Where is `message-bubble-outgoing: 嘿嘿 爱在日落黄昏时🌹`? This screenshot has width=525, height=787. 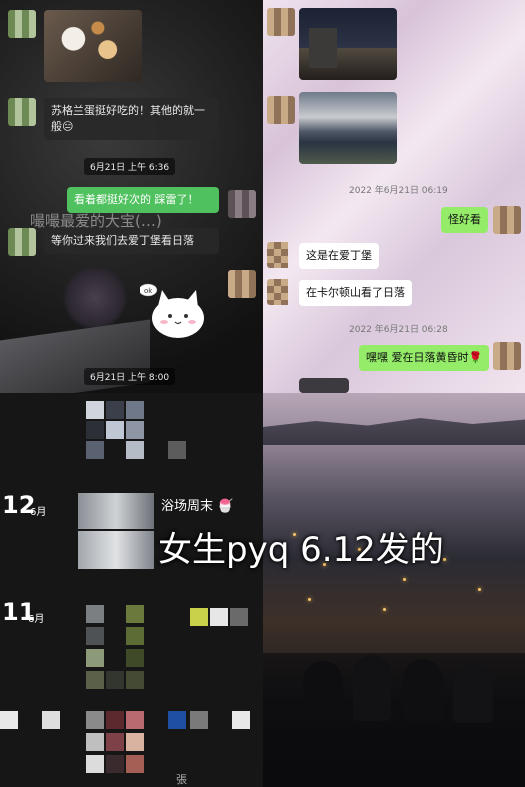 message-bubble-outgoing: 嘿嘿 爱在日落黄昏时🌹 is located at coordinates (424, 358).